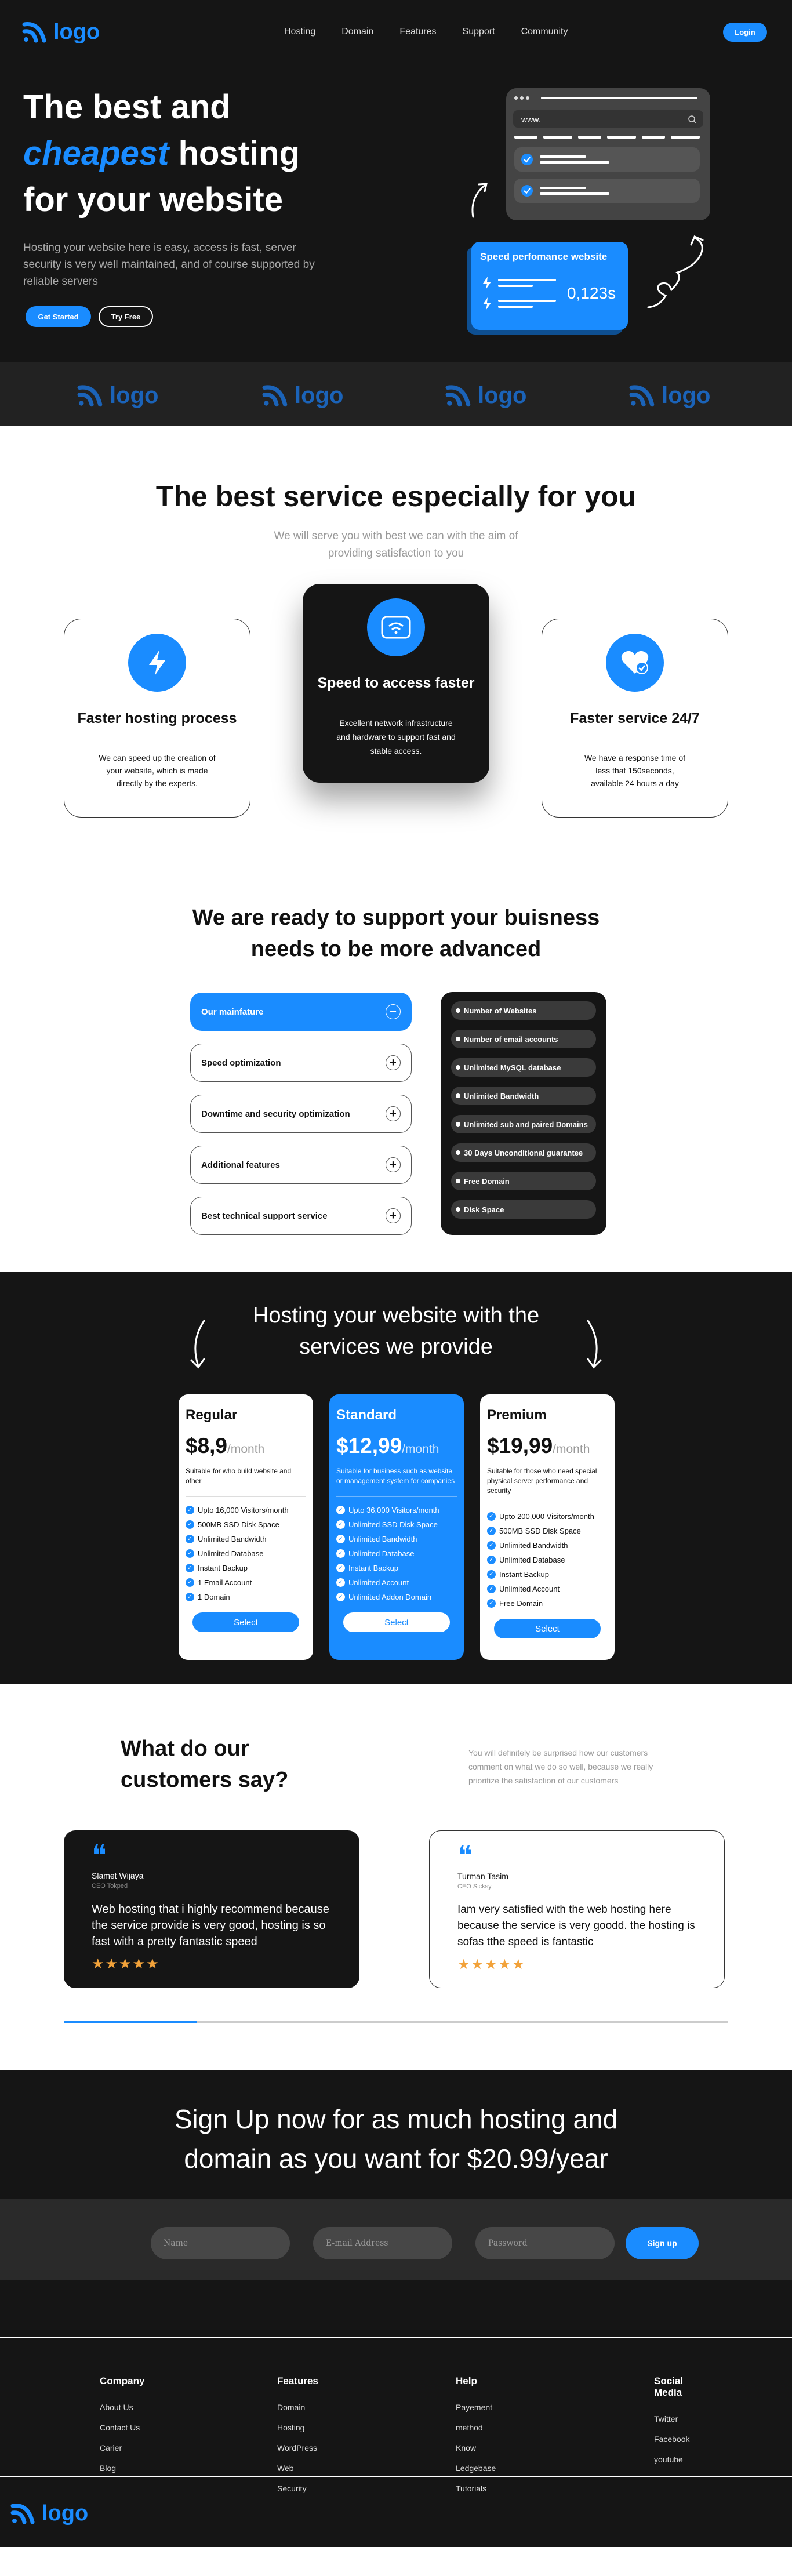 This screenshot has width=792, height=2576. I want to click on loop-arrow-icon, so click(675, 271).